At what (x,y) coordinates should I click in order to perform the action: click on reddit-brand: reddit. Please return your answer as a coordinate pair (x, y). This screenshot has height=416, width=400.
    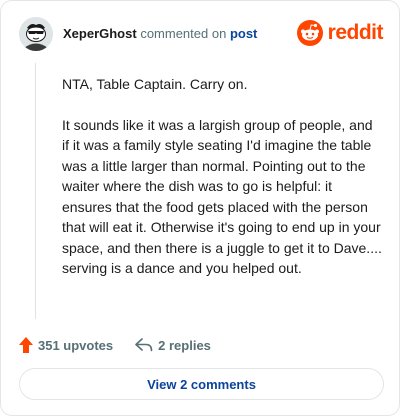
    Looking at the image, I should click on (340, 33).